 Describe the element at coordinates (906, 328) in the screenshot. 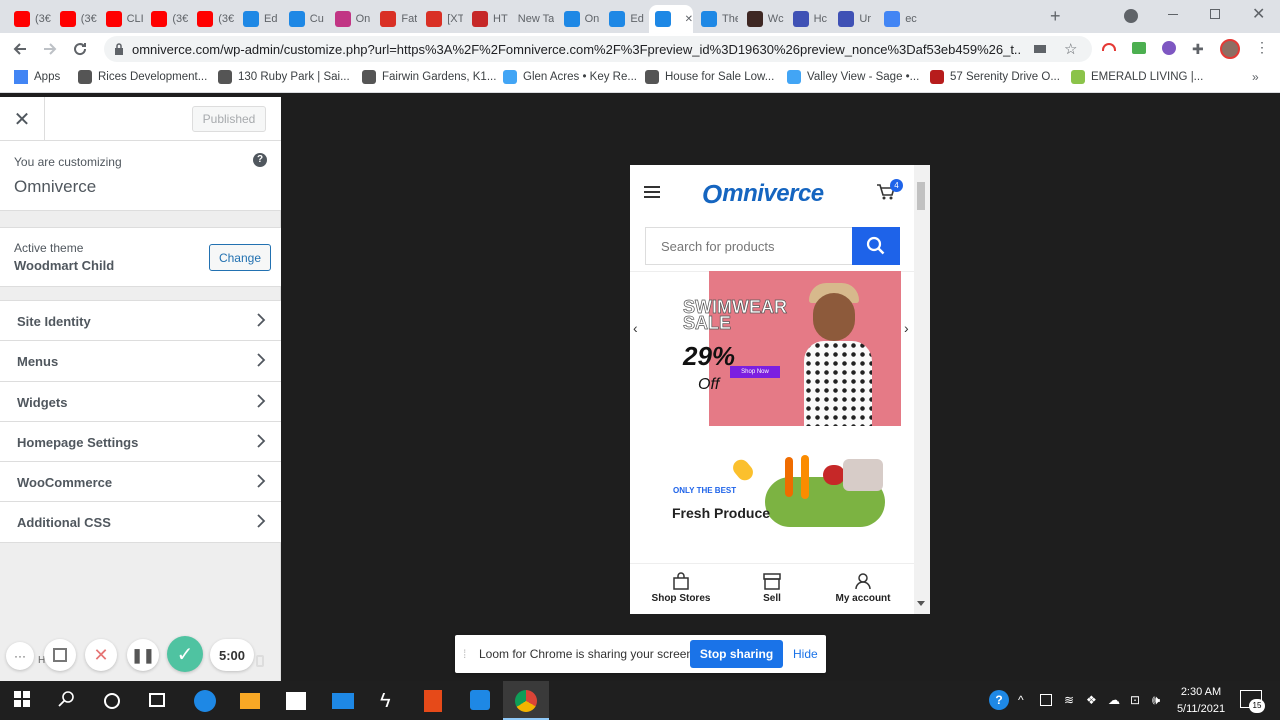

I see `slider-next-icon: ›` at that location.